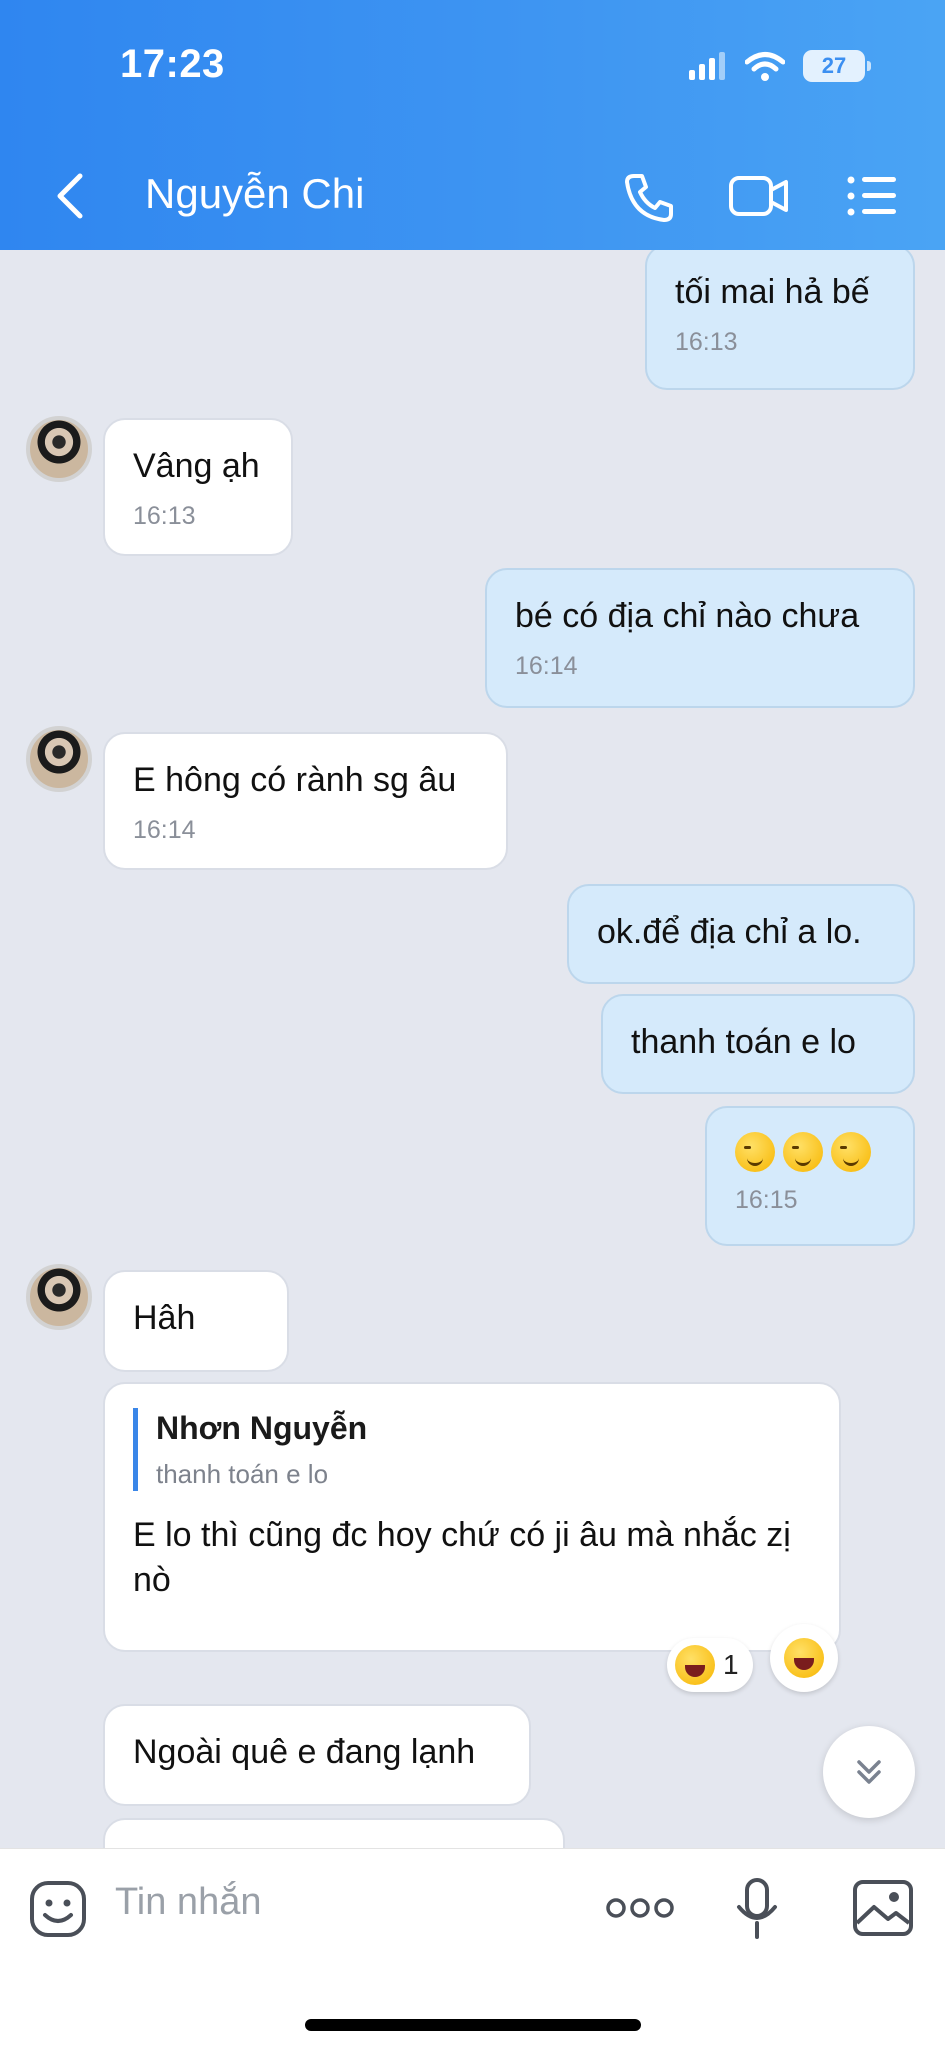  I want to click on status-time: 17:23, so click(172, 64).